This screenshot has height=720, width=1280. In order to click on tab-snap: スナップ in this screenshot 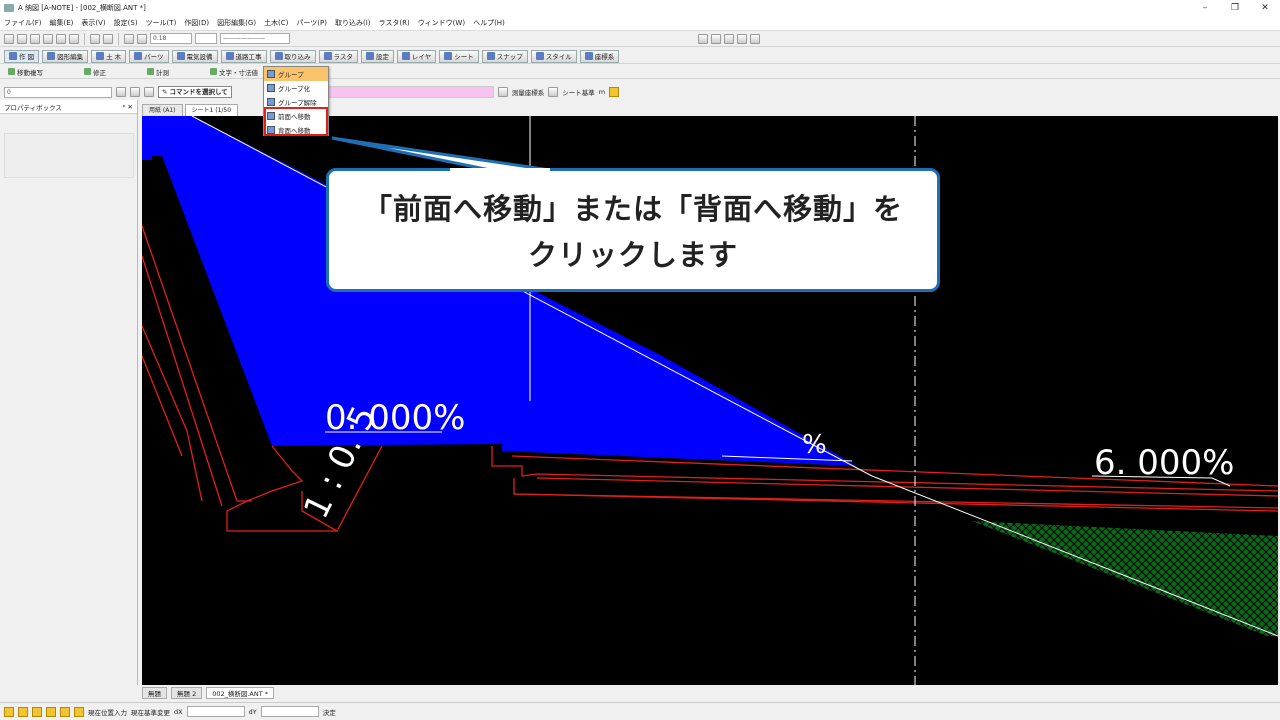, I will do `click(504, 56)`.